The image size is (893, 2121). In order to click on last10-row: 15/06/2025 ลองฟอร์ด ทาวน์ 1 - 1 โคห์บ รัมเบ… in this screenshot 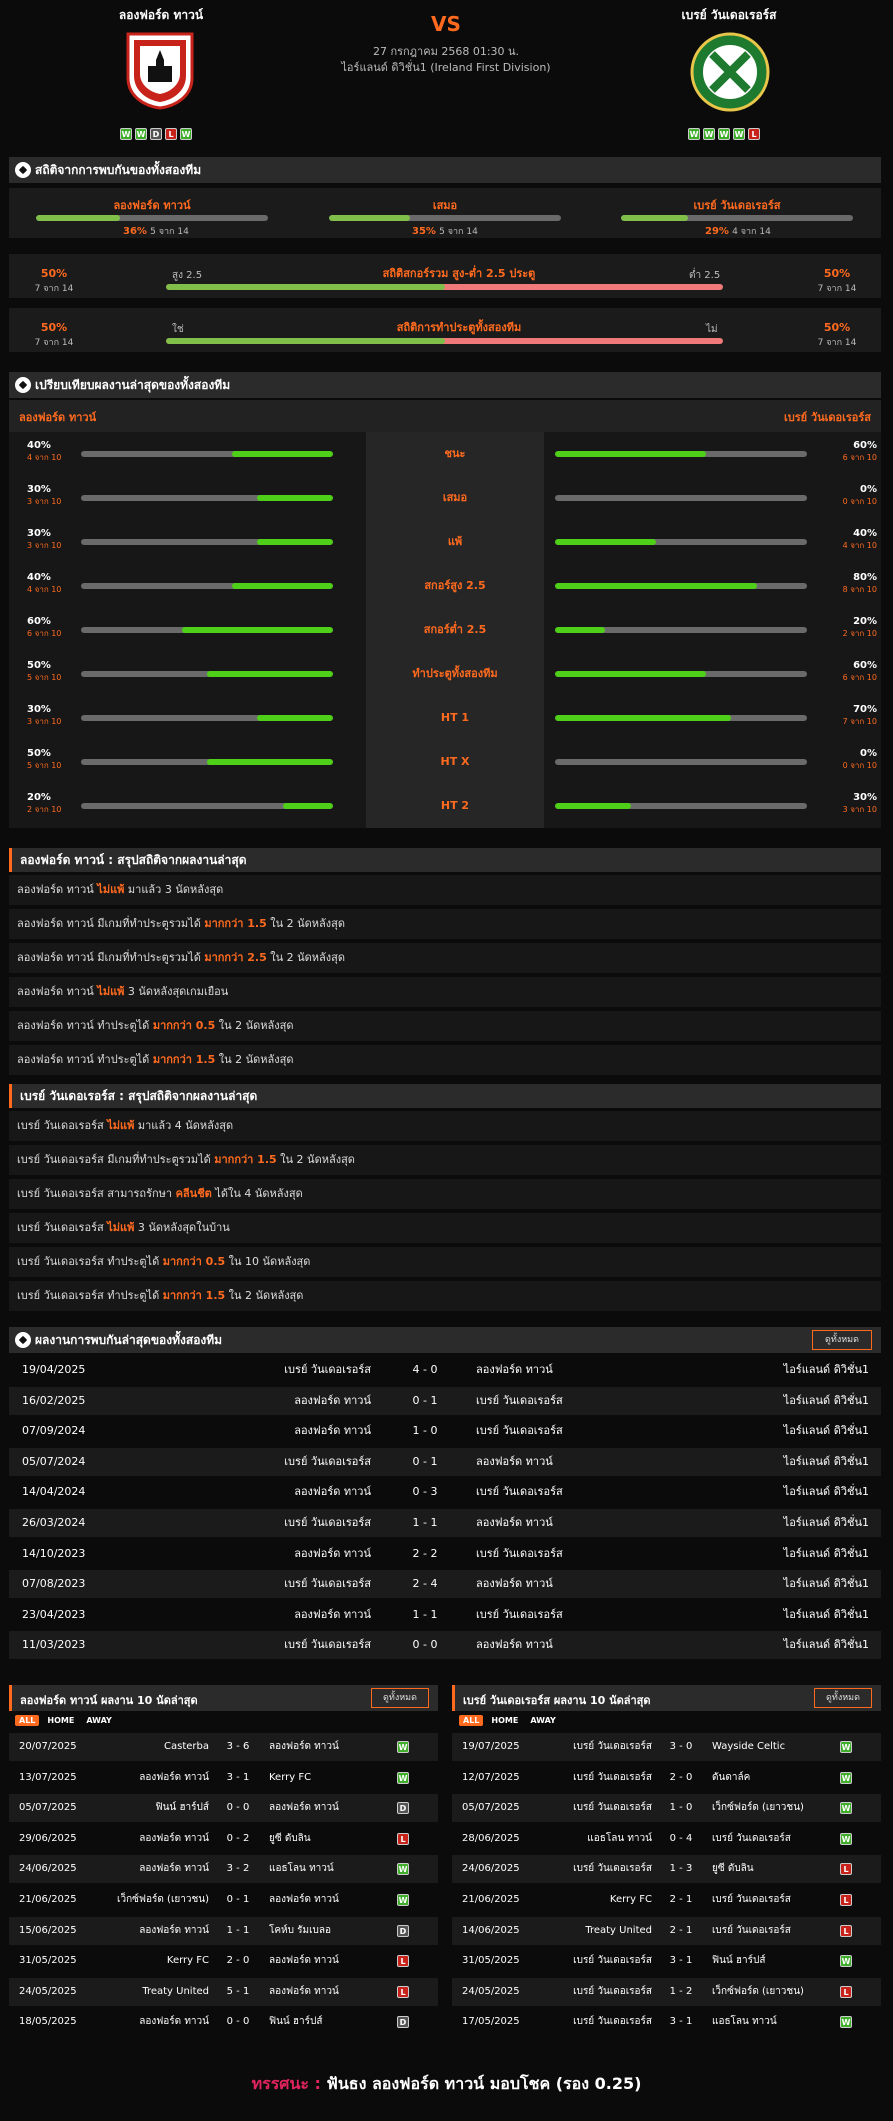, I will do `click(223, 1930)`.